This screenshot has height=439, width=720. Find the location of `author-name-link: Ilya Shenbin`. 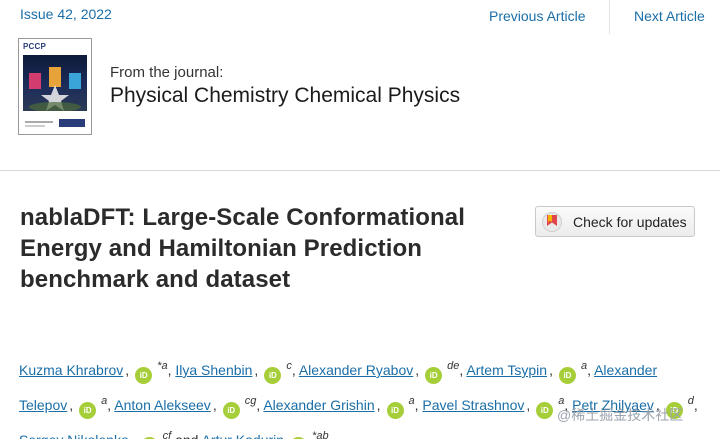

author-name-link: Ilya Shenbin is located at coordinates (213, 370).